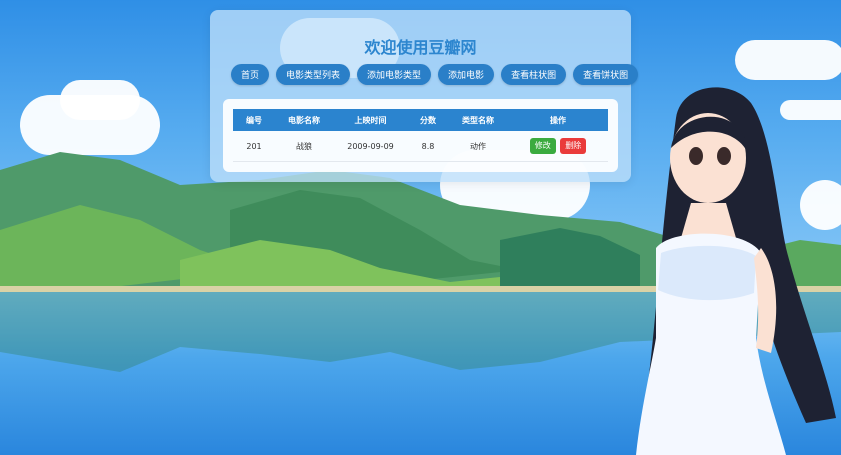 The width and height of the screenshot is (841, 455). What do you see at coordinates (534, 74) in the screenshot?
I see `nav-bar-chart-button: 查看柱状图` at bounding box center [534, 74].